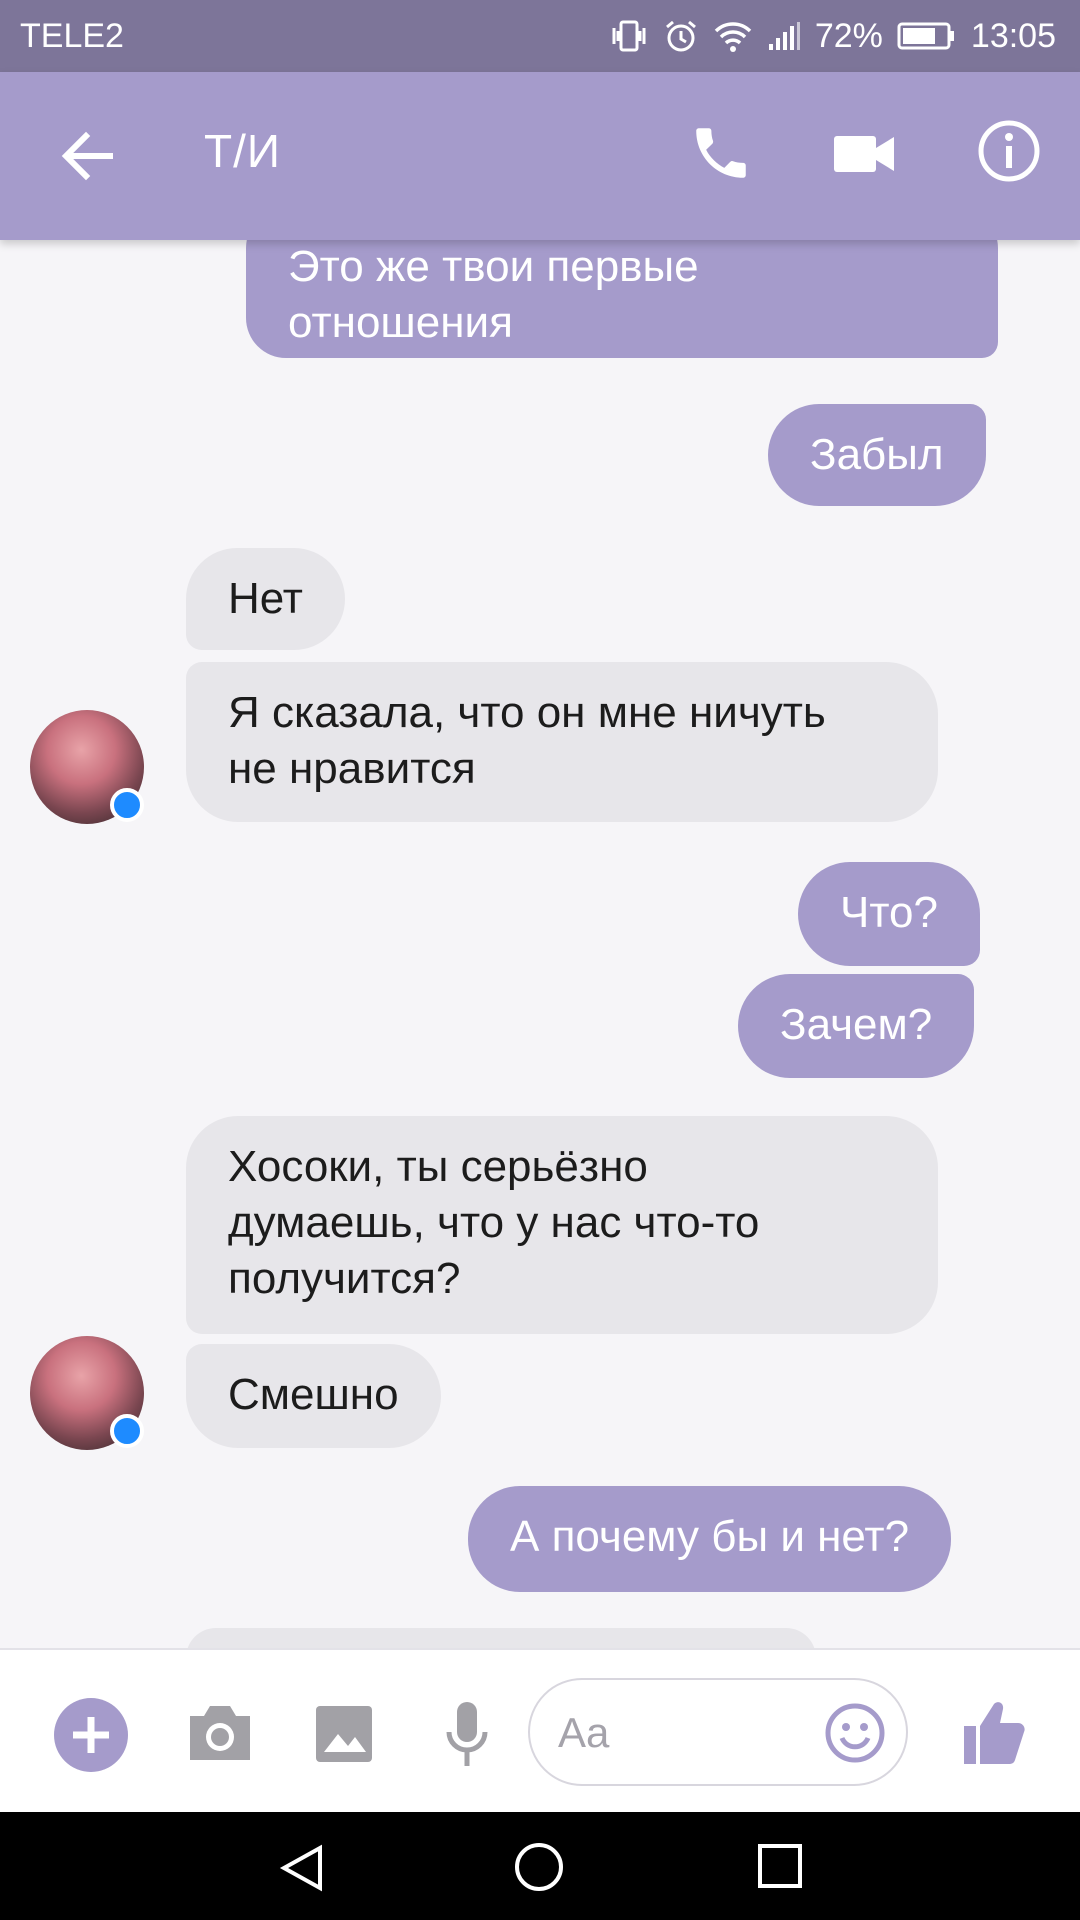  What do you see at coordinates (622, 299) in the screenshot?
I see `message-bubble: Это же твои первые отношения` at bounding box center [622, 299].